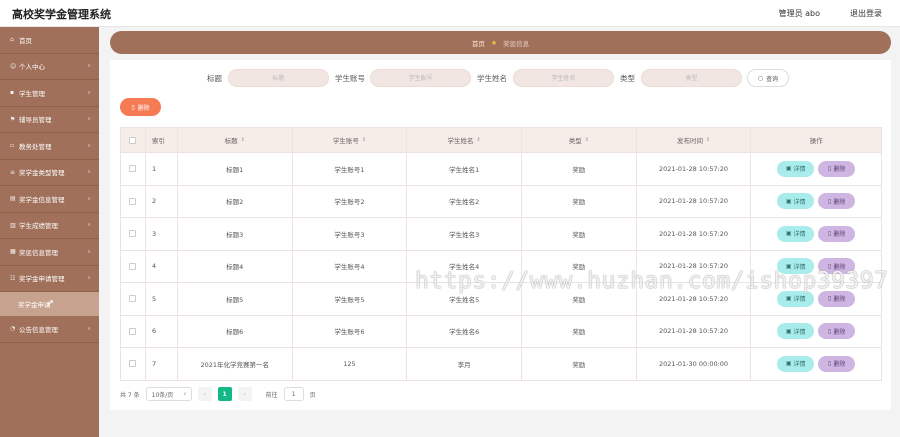  Describe the element at coordinates (49, 120) in the screenshot. I see `sidebar-item-counselors: ⚑ 辅导员管理 ∨` at that location.